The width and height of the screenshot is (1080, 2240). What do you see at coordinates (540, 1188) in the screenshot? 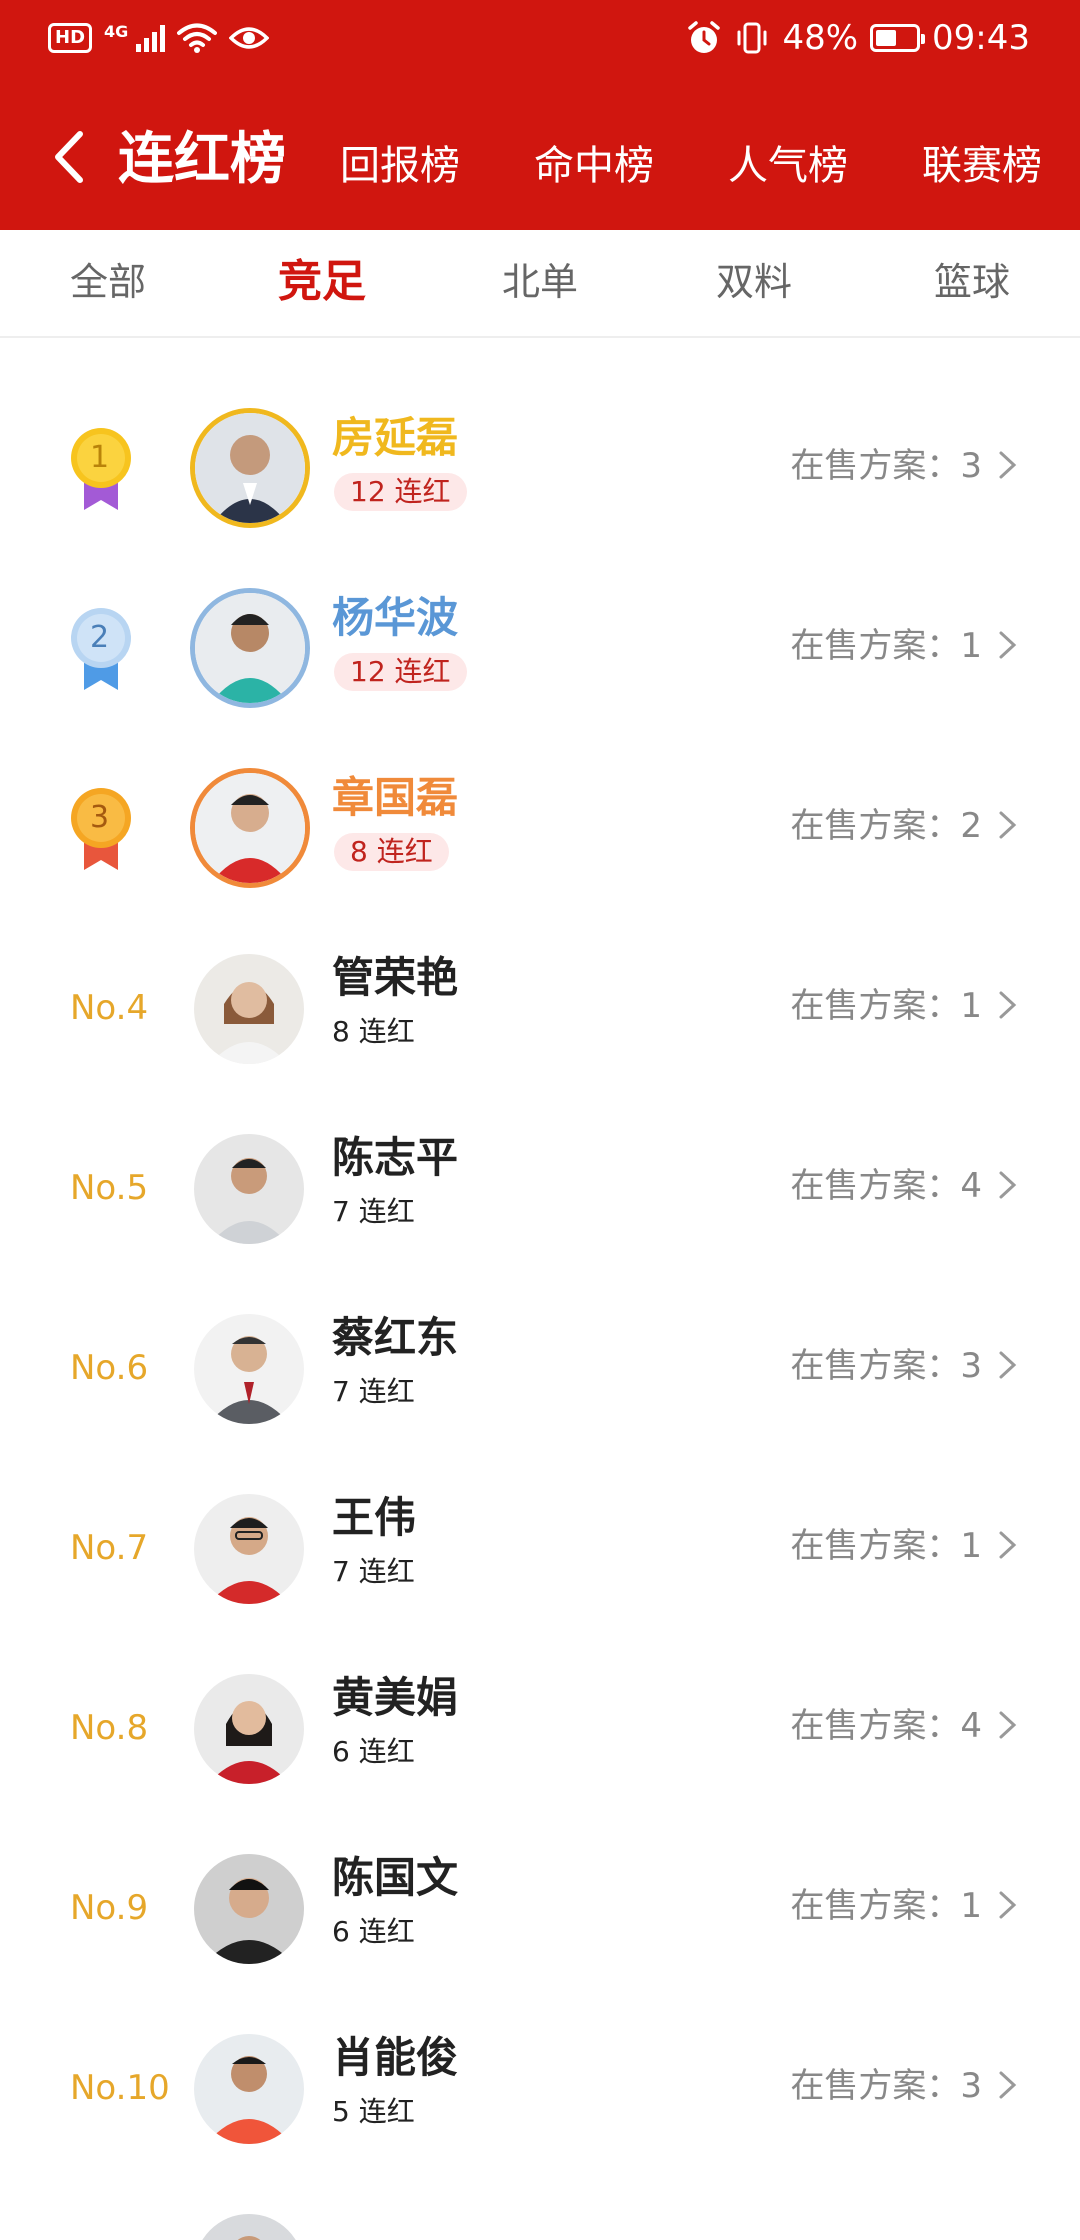
I see `list-item: No.5 陈志平 7 连红 在售方案：4` at bounding box center [540, 1188].